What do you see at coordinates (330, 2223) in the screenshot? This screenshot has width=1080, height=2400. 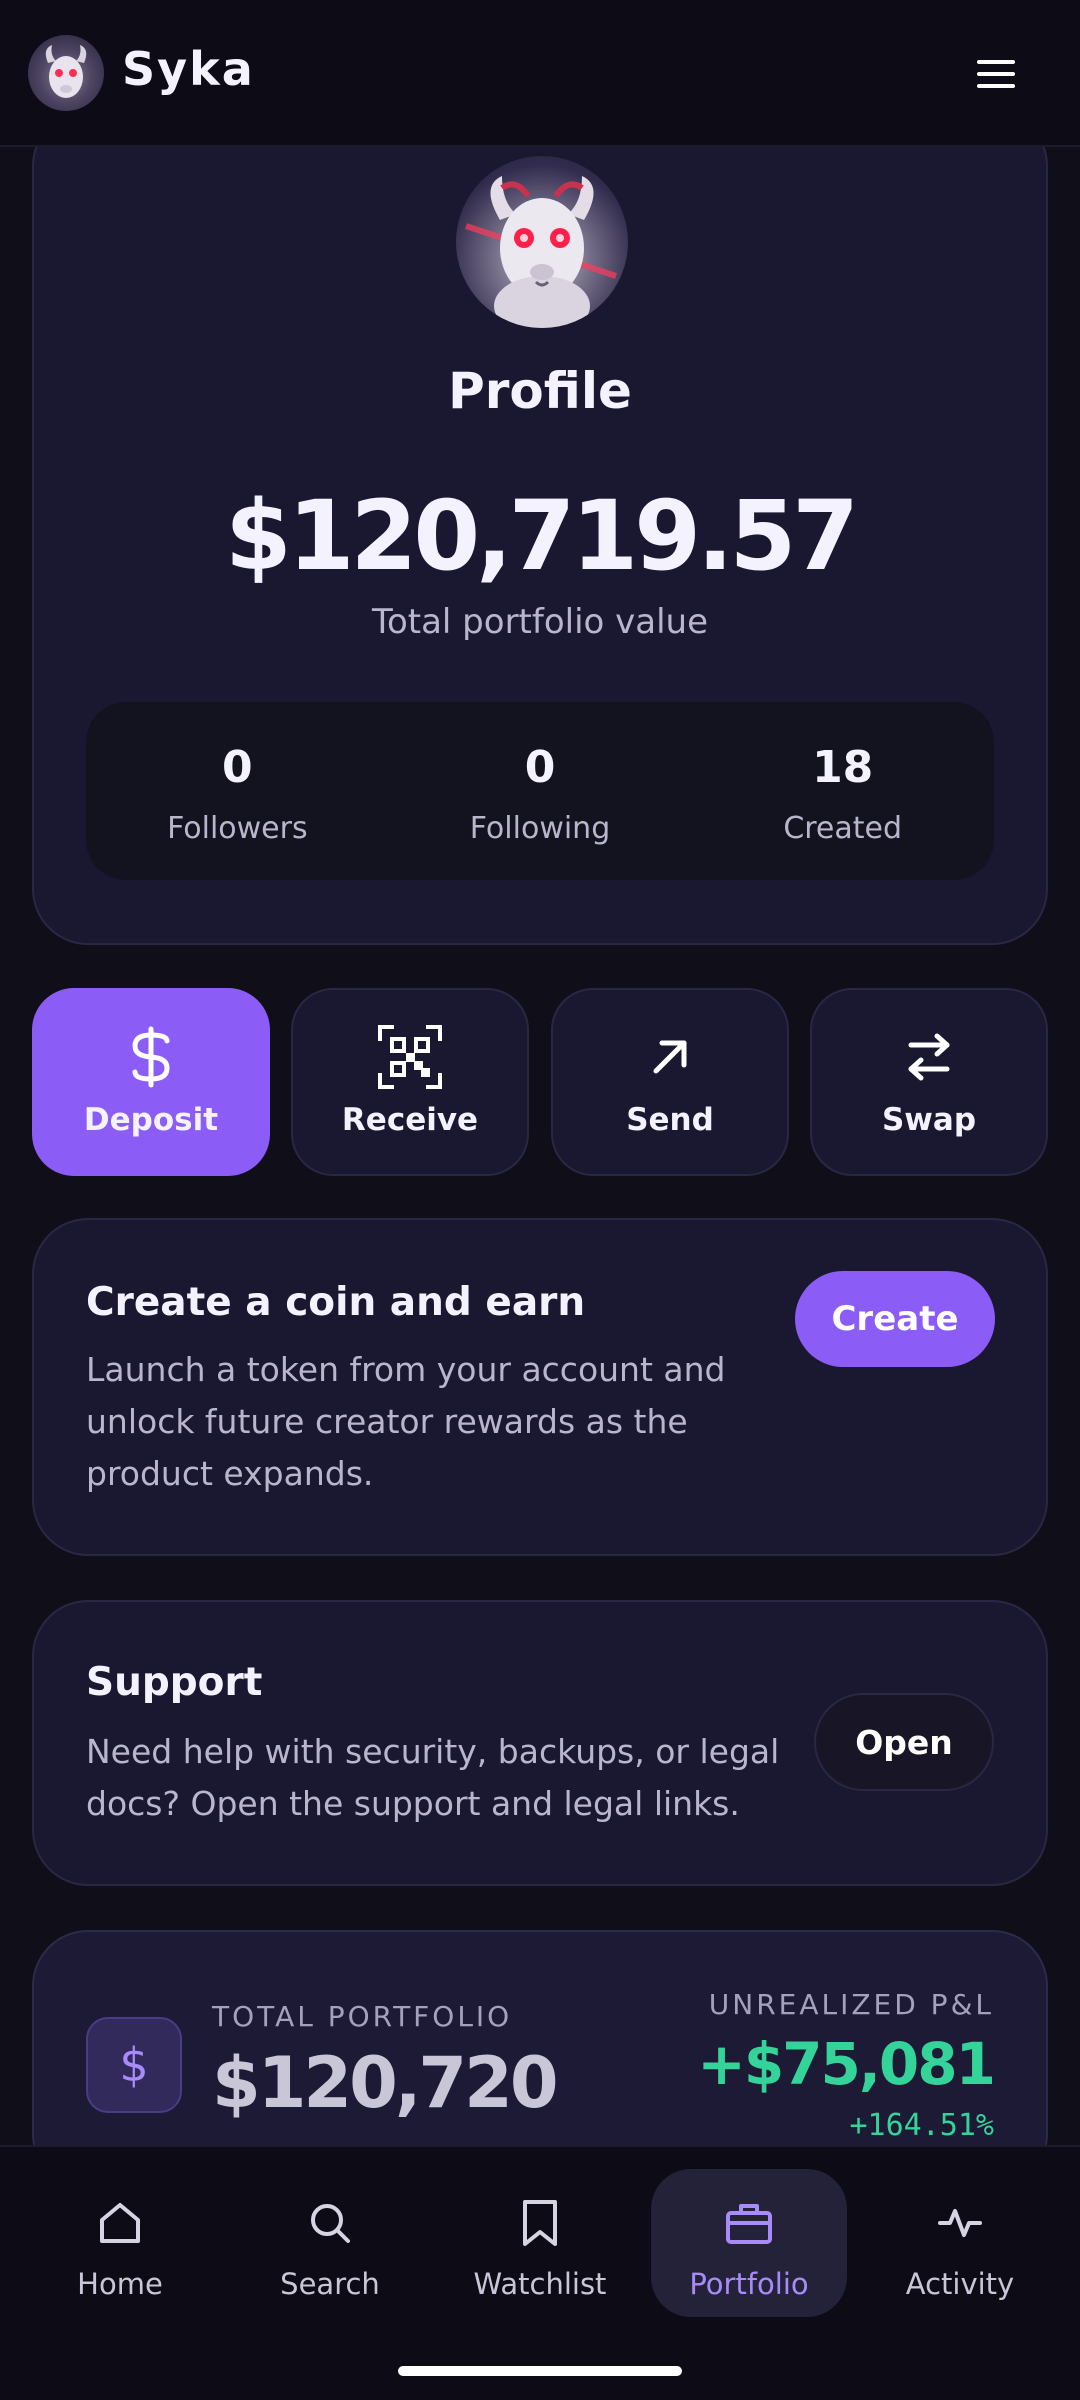 I see `search-icon` at bounding box center [330, 2223].